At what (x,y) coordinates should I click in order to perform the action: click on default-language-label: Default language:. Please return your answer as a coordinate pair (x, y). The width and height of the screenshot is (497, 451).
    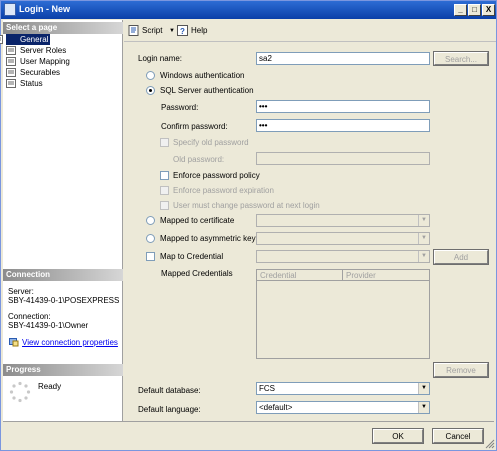
    Looking at the image, I should click on (169, 409).